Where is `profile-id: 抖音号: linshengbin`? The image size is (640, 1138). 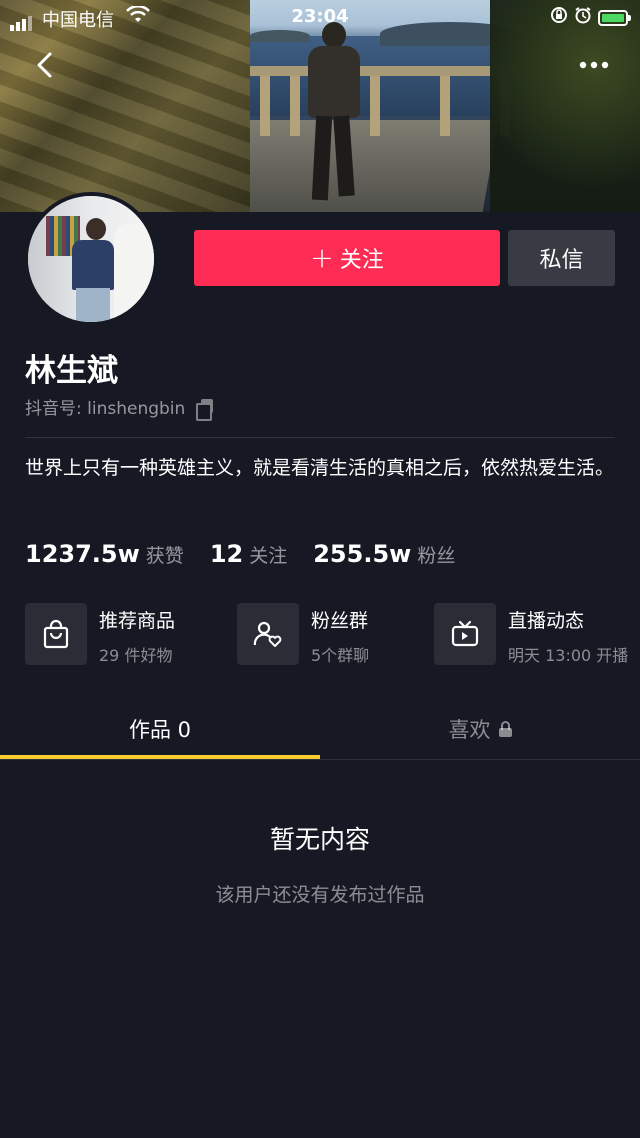 profile-id: 抖音号: linshengbin is located at coordinates (120, 407).